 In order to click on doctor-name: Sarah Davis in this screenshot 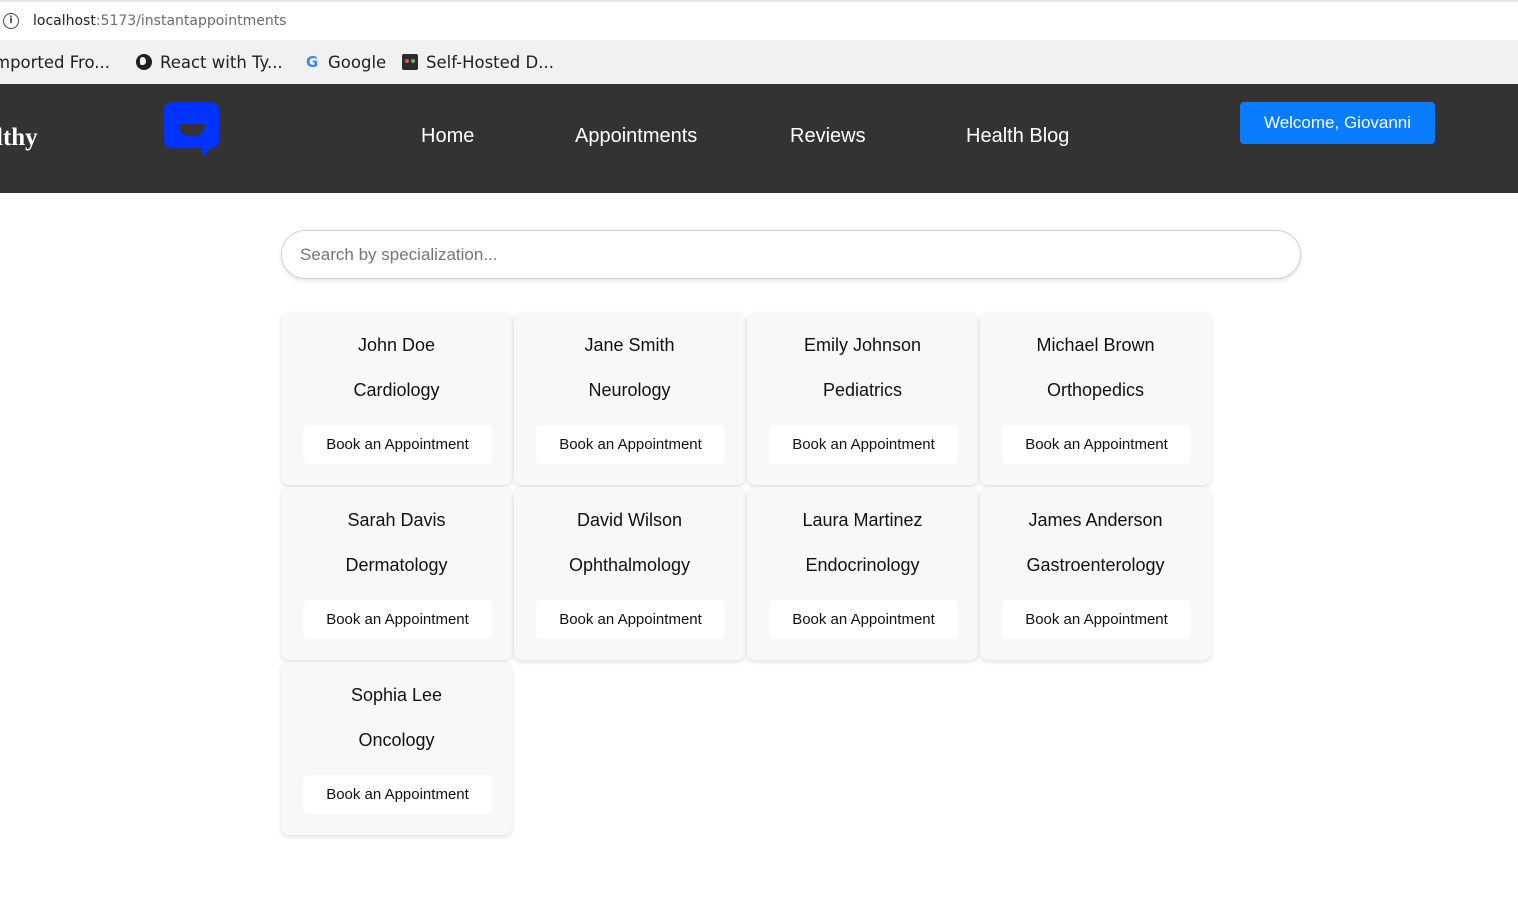, I will do `click(396, 520)`.